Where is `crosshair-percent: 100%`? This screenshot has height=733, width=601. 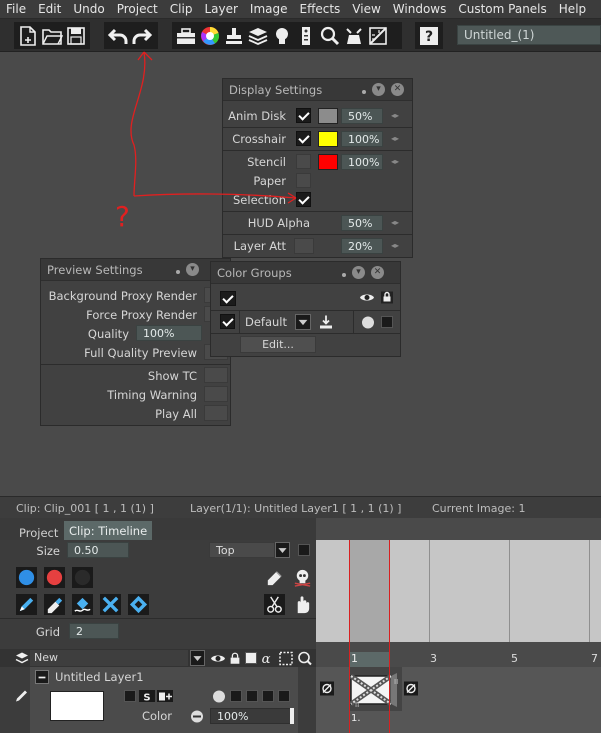
crosshair-percent: 100% is located at coordinates (362, 139).